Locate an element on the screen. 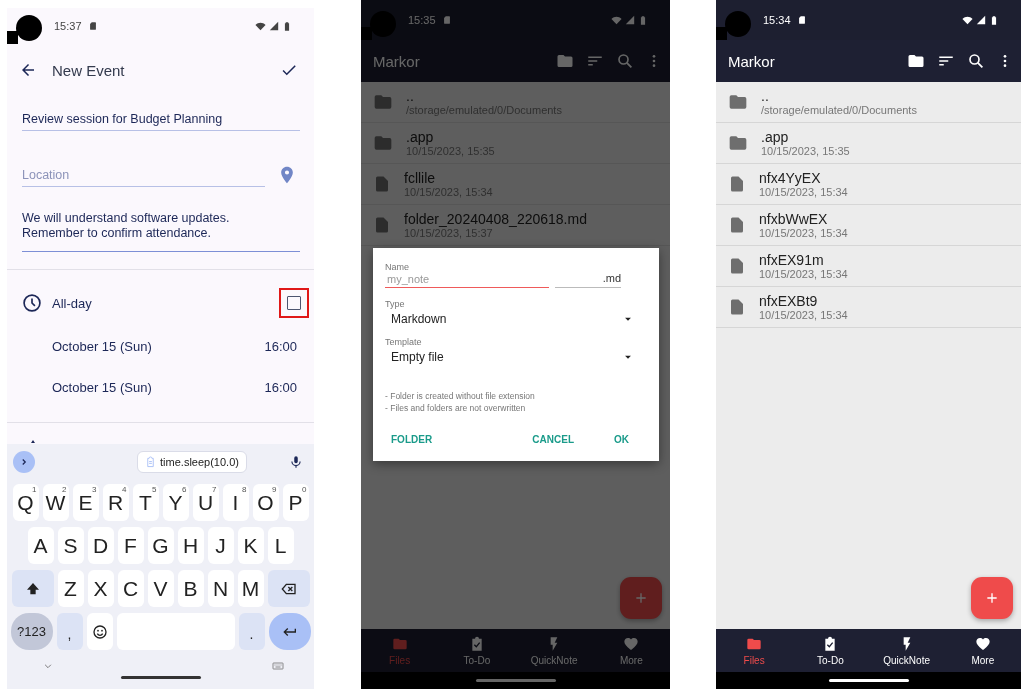 Image resolution: width=1021 pixels, height=689 pixels. key: , is located at coordinates (69, 631).